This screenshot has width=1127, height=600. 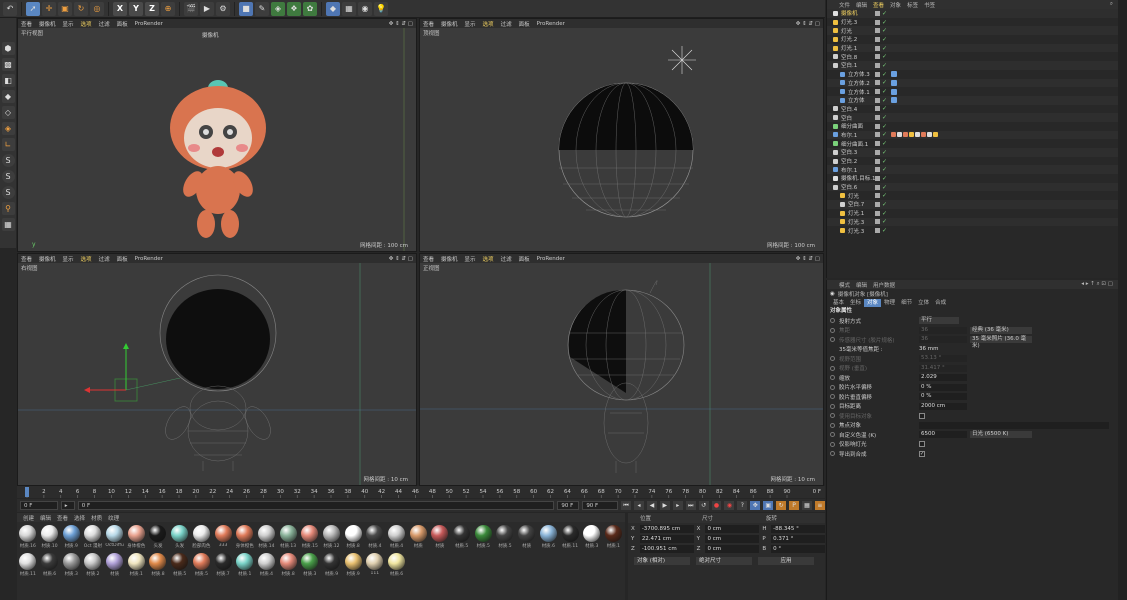 I want to click on object-row: 空白.7 ✓, so click(x=977, y=204).